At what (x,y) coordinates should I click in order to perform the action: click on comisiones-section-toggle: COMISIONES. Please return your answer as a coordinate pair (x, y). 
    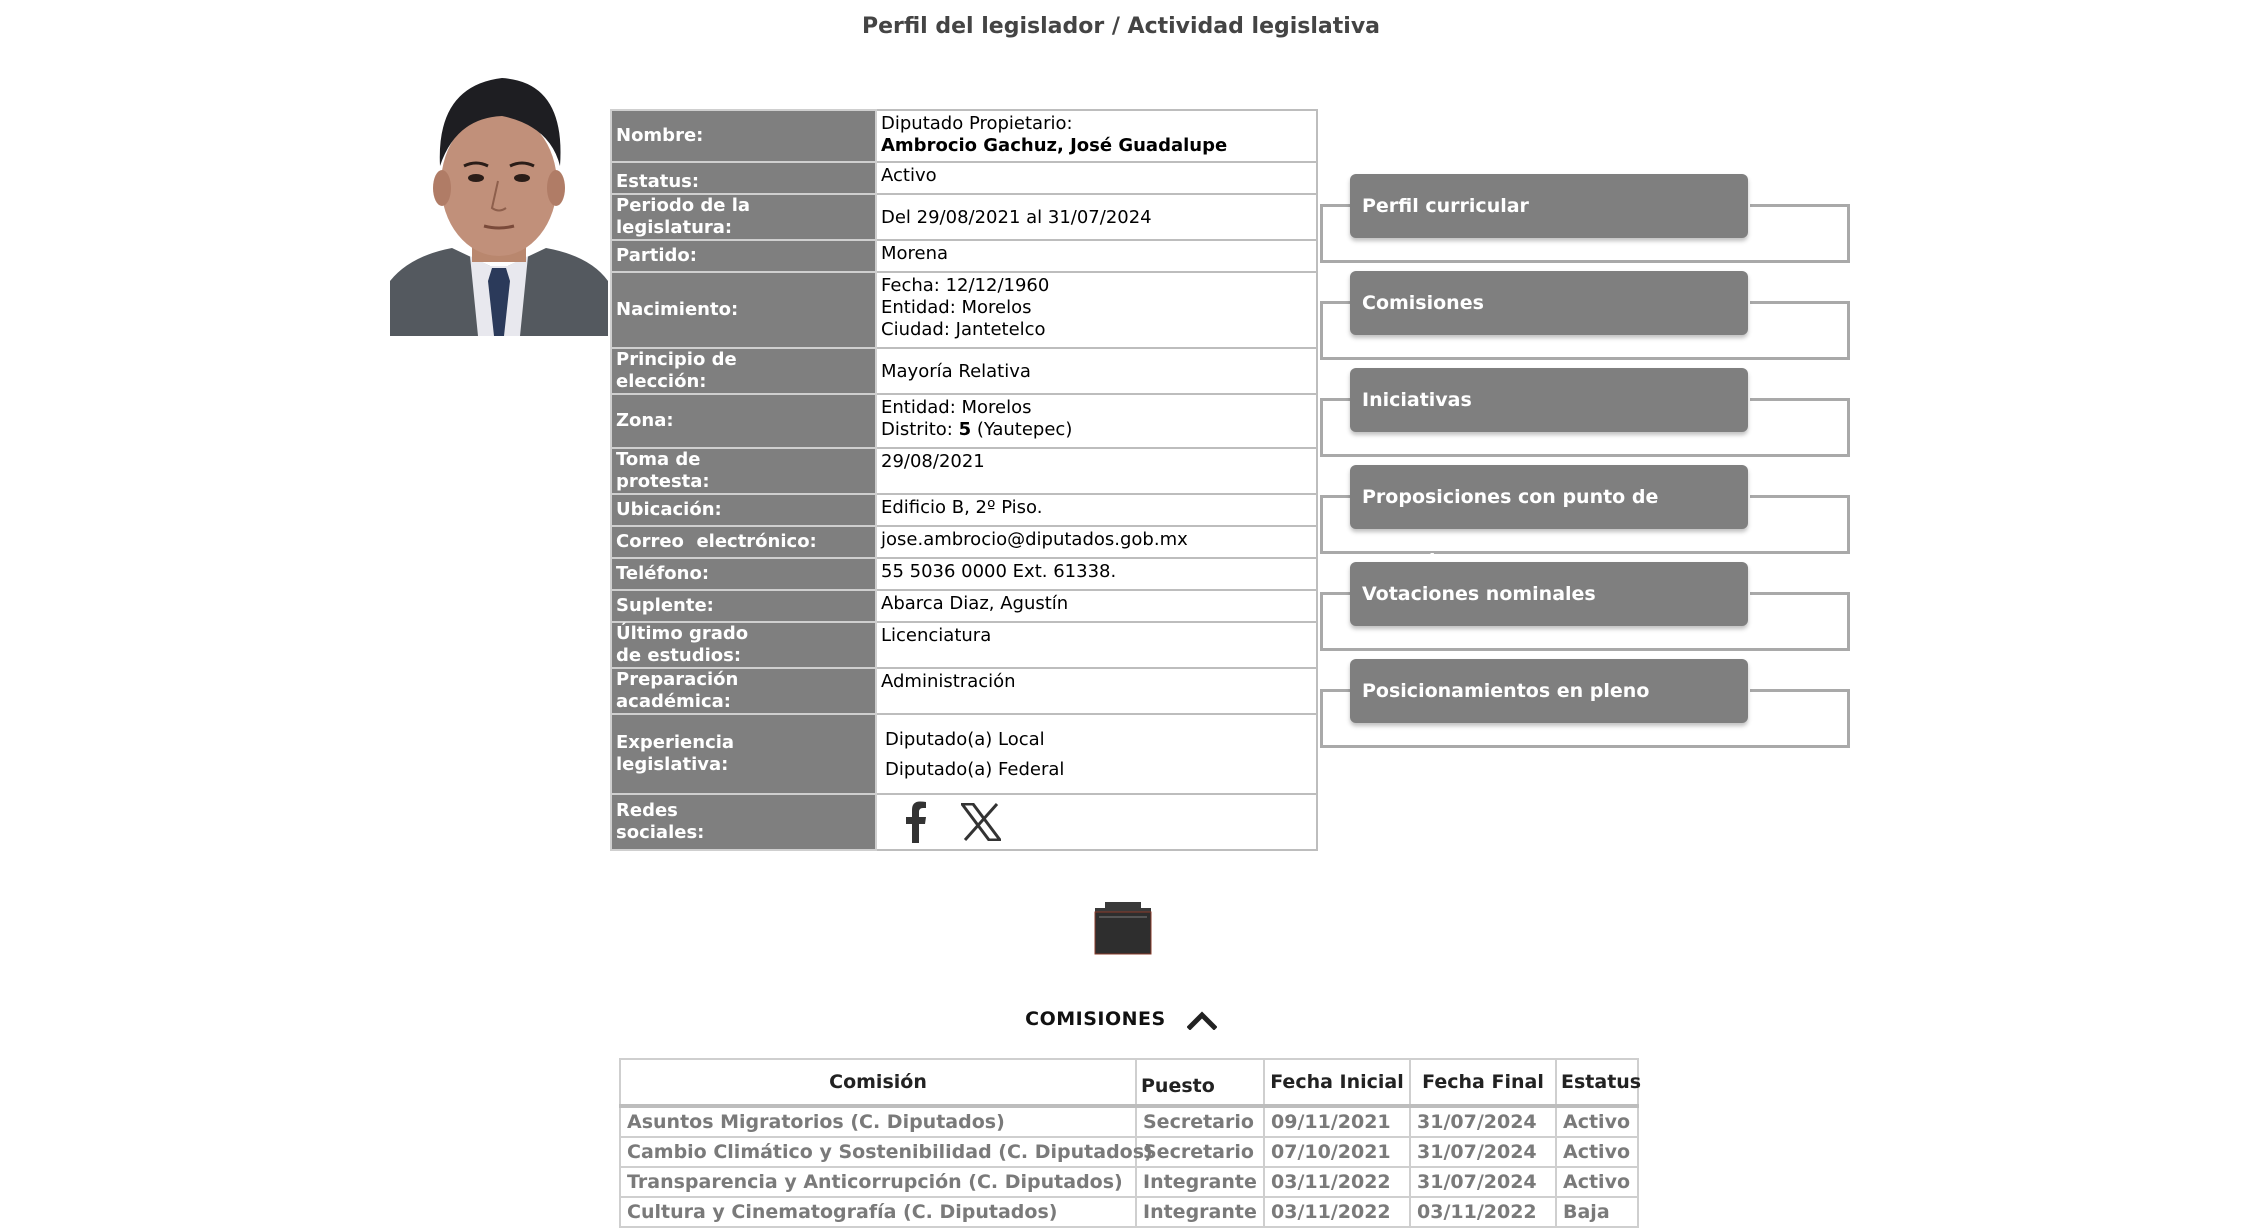
    Looking at the image, I should click on (1121, 1019).